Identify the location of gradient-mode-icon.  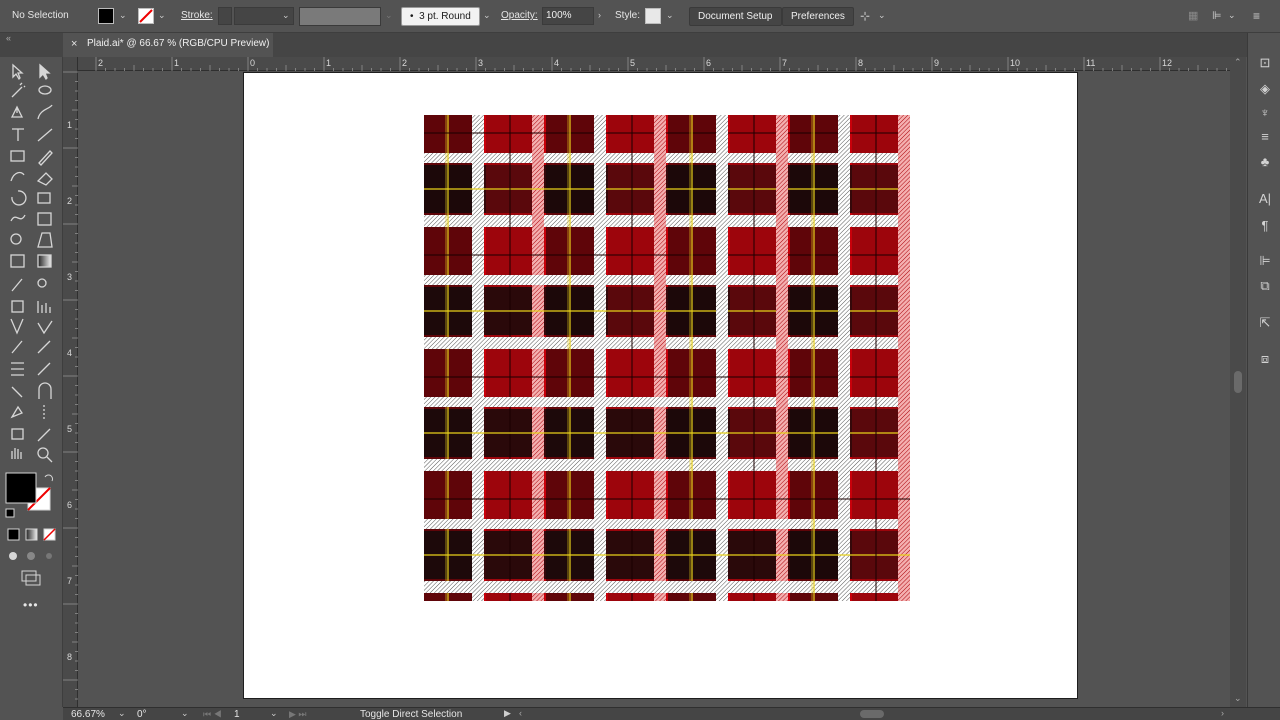
(31, 534).